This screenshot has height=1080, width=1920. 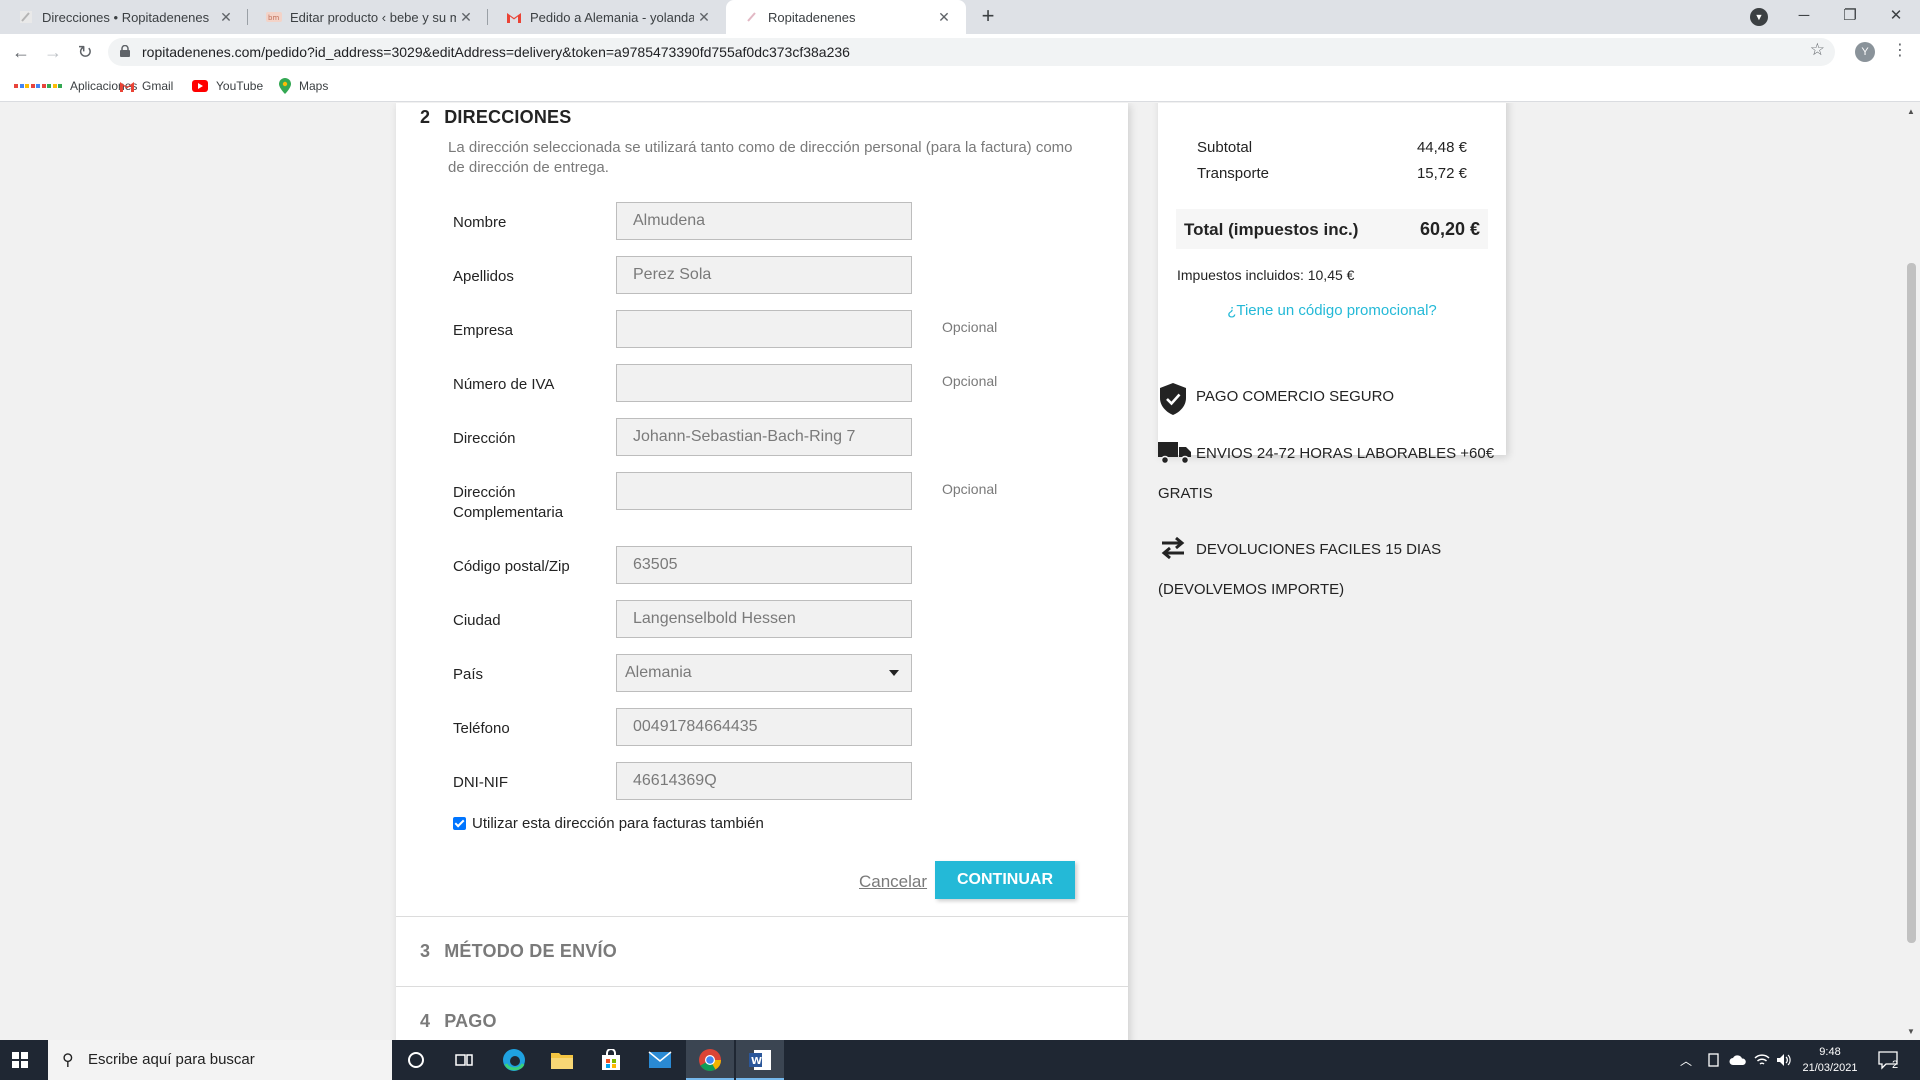 What do you see at coordinates (1896, 17) in the screenshot?
I see `close-window-button: ✕` at bounding box center [1896, 17].